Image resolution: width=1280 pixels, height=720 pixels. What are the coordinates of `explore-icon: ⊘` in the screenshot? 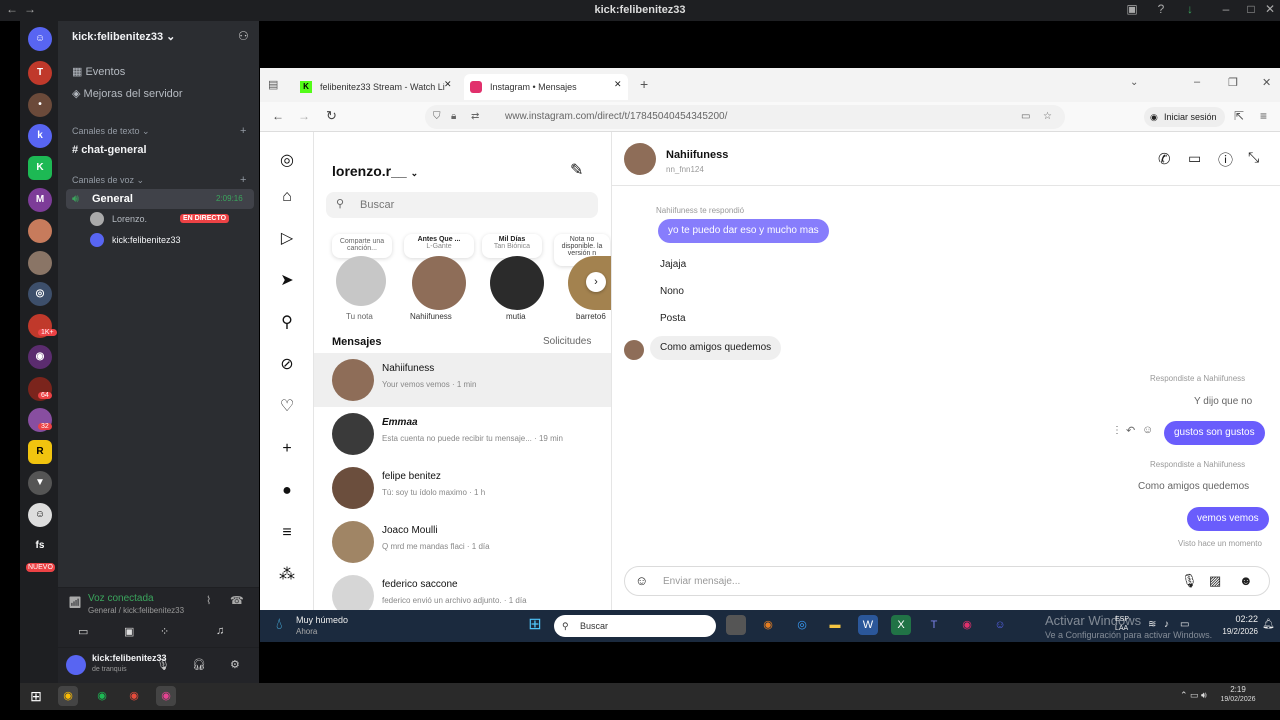 It's located at (287, 365).